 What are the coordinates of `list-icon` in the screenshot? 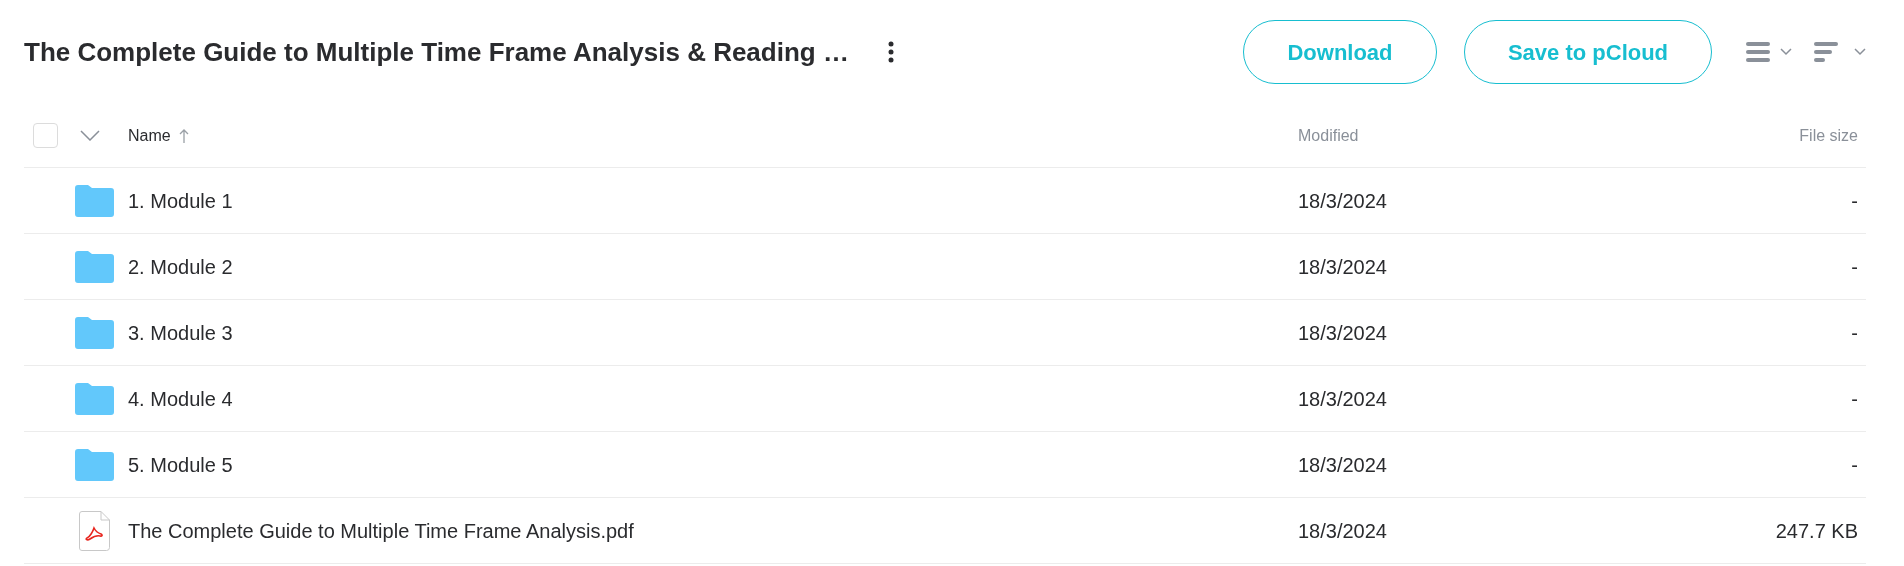 It's located at (1758, 52).